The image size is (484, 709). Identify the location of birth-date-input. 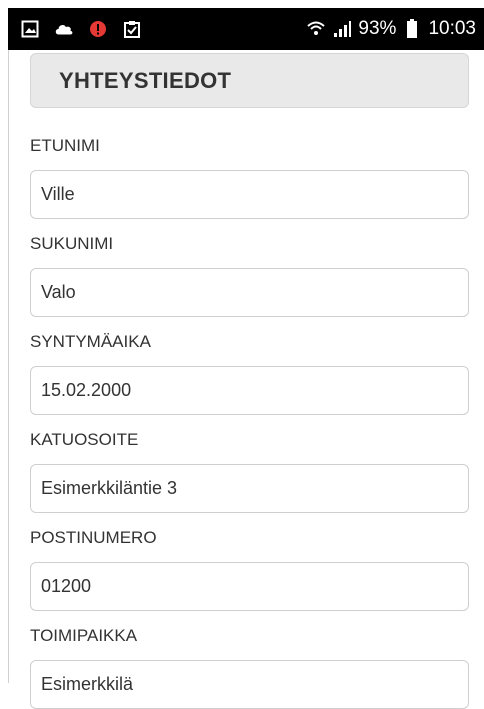
(249, 390).